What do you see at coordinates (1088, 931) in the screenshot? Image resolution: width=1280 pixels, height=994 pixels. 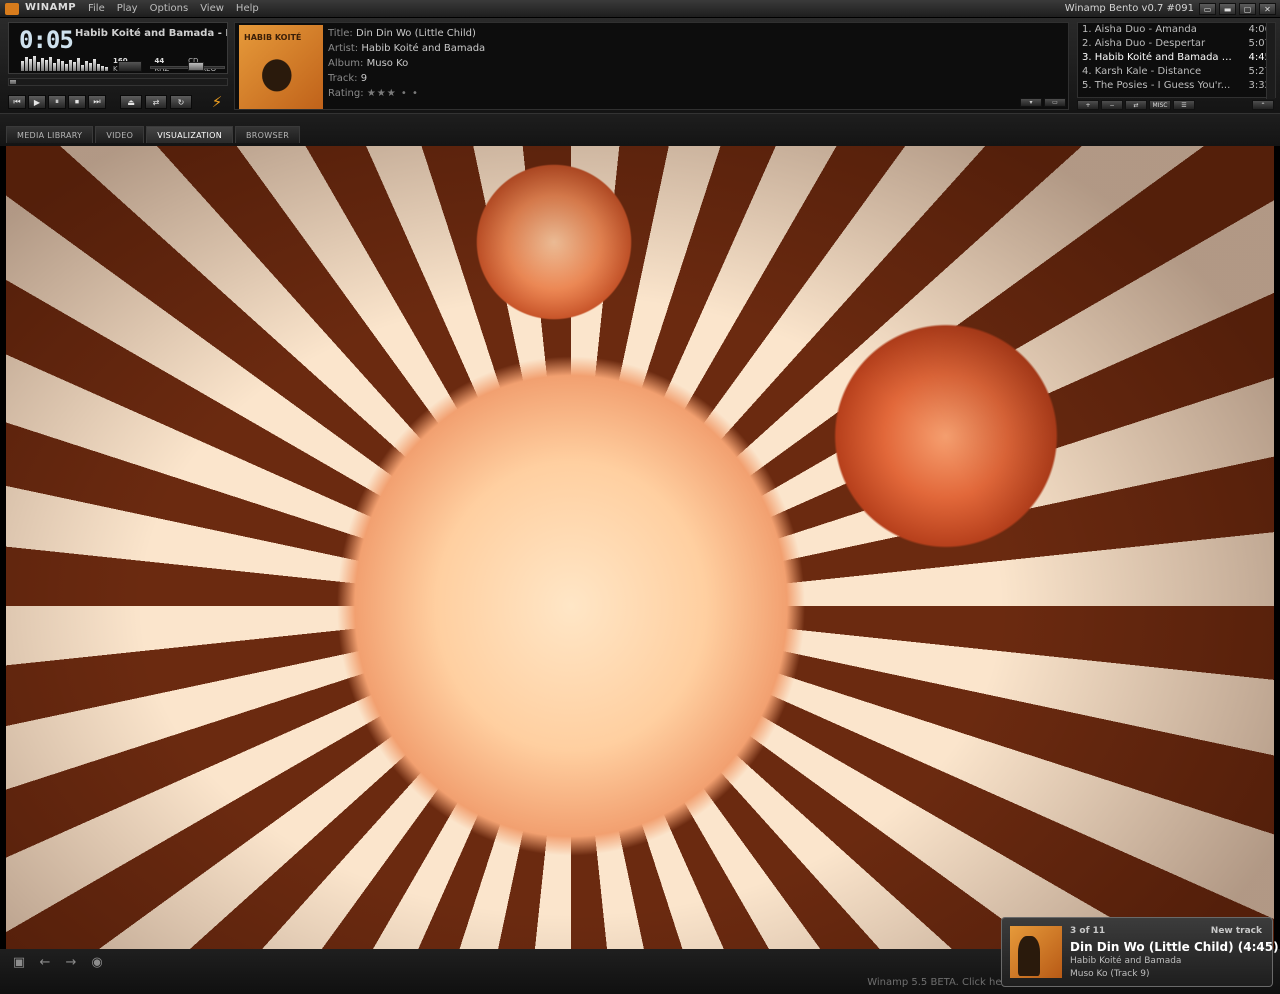 I see `notification-track-count: 3 of 11` at bounding box center [1088, 931].